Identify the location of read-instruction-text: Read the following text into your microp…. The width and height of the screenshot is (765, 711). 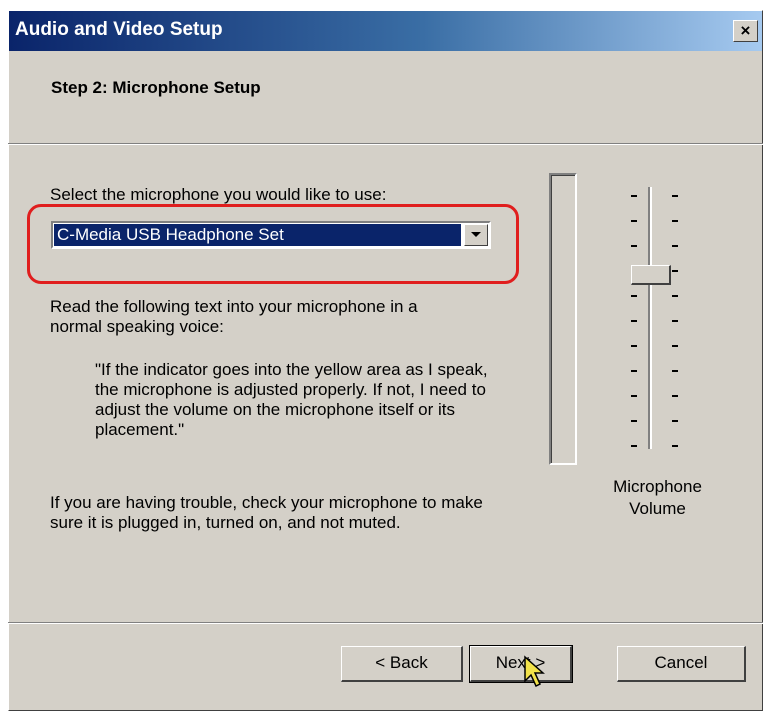
(234, 316).